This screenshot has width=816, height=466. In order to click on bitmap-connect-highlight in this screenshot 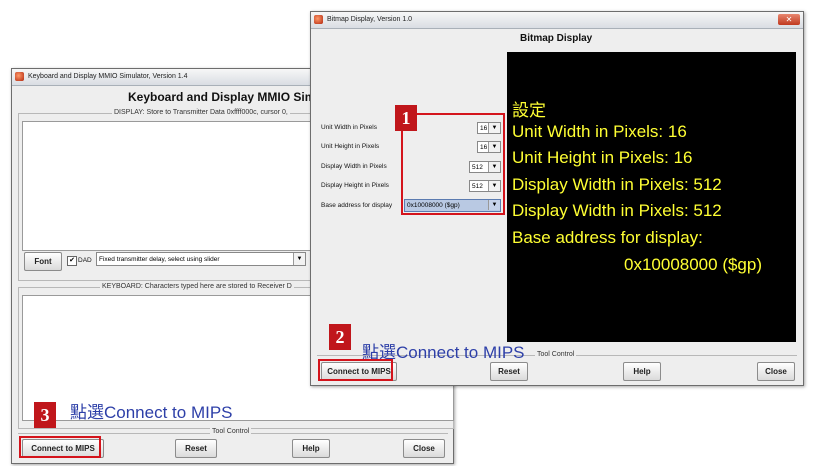, I will do `click(355, 370)`.